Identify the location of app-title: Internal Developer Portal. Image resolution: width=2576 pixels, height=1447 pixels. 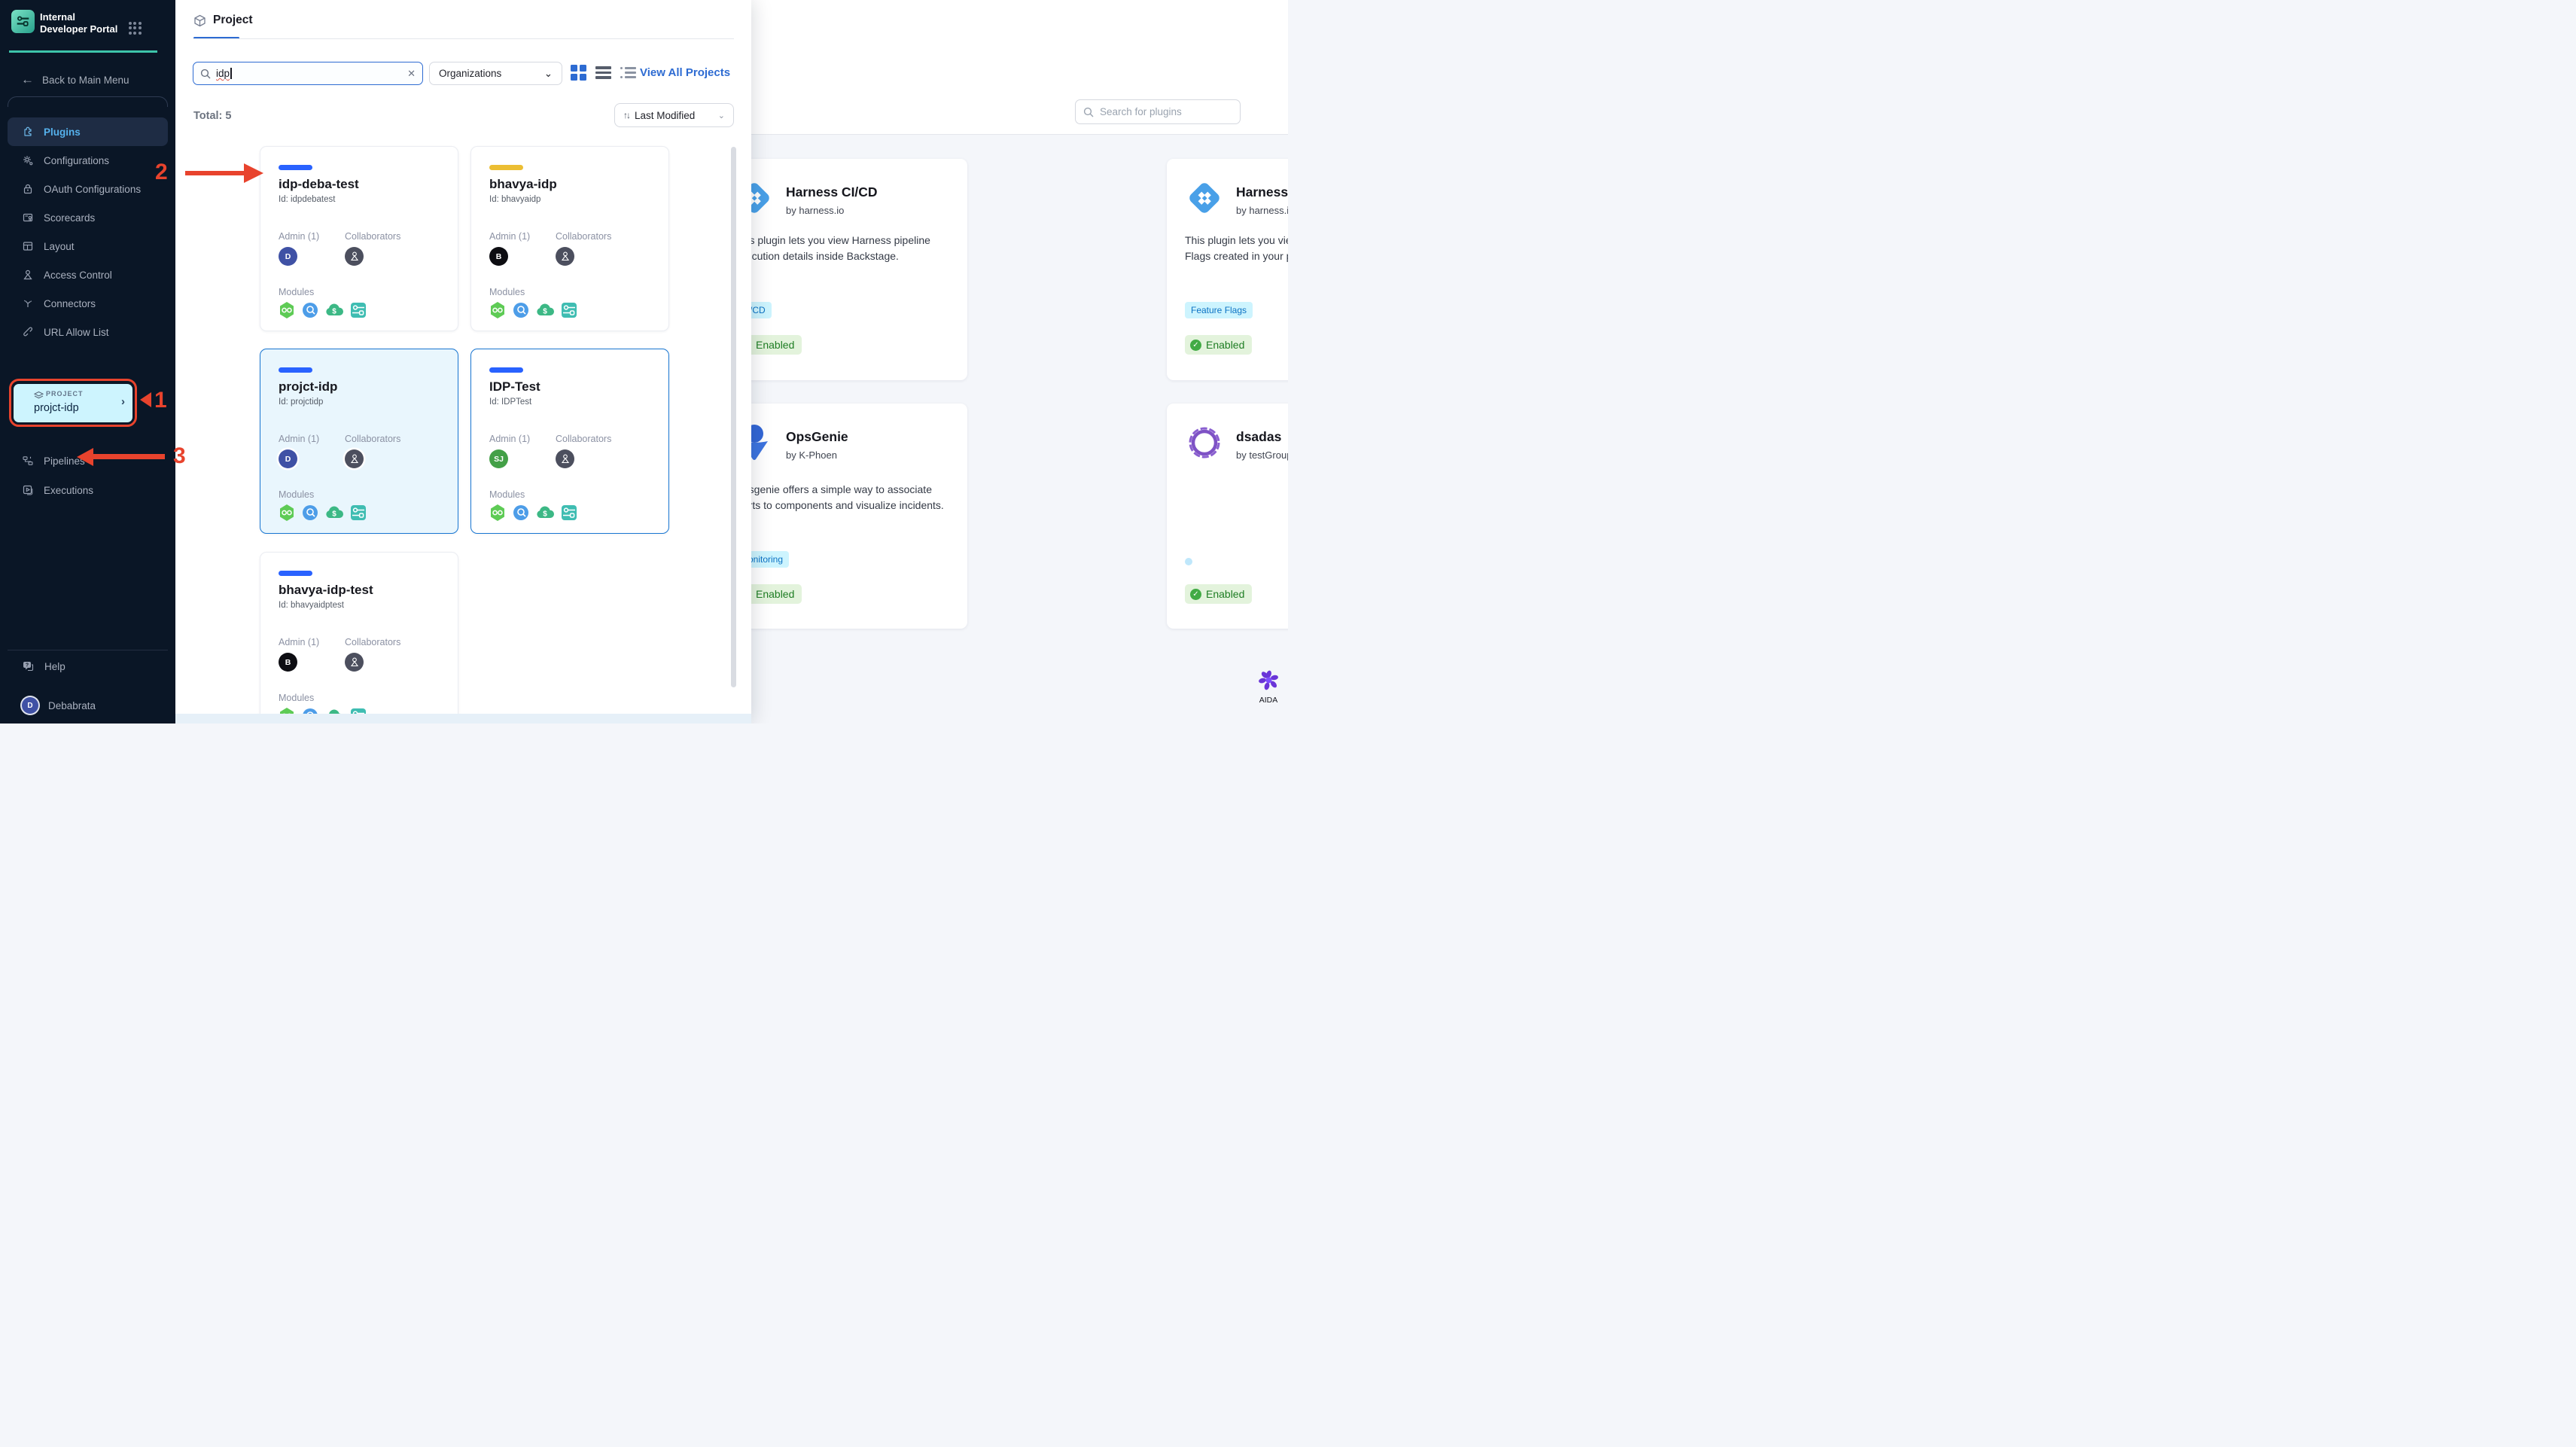
(79, 23).